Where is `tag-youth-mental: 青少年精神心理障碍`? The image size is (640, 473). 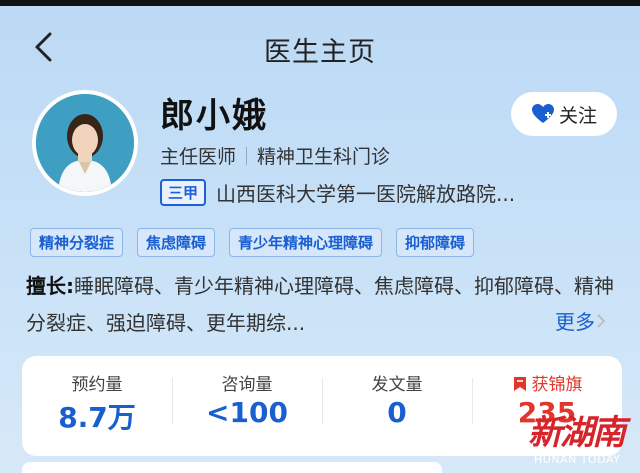
tag-youth-mental: 青少年精神心理障碍 is located at coordinates (306, 242).